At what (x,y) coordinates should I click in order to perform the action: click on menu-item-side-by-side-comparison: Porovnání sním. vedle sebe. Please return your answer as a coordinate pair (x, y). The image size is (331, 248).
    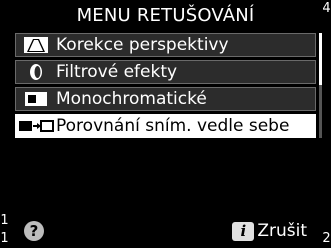
    Looking at the image, I should click on (165, 126).